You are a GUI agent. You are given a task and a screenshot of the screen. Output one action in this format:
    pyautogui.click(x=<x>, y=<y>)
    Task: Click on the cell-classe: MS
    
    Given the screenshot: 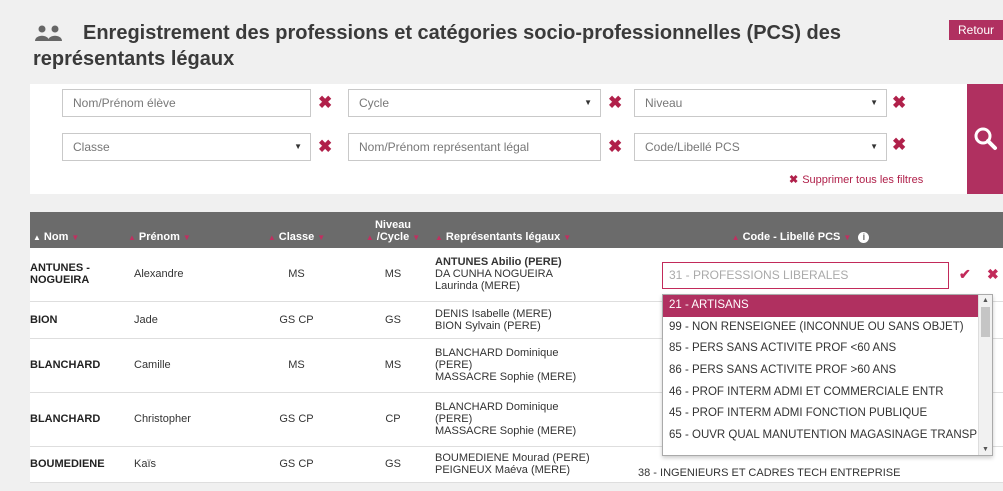 What is the action you would take?
    pyautogui.click(x=296, y=365)
    